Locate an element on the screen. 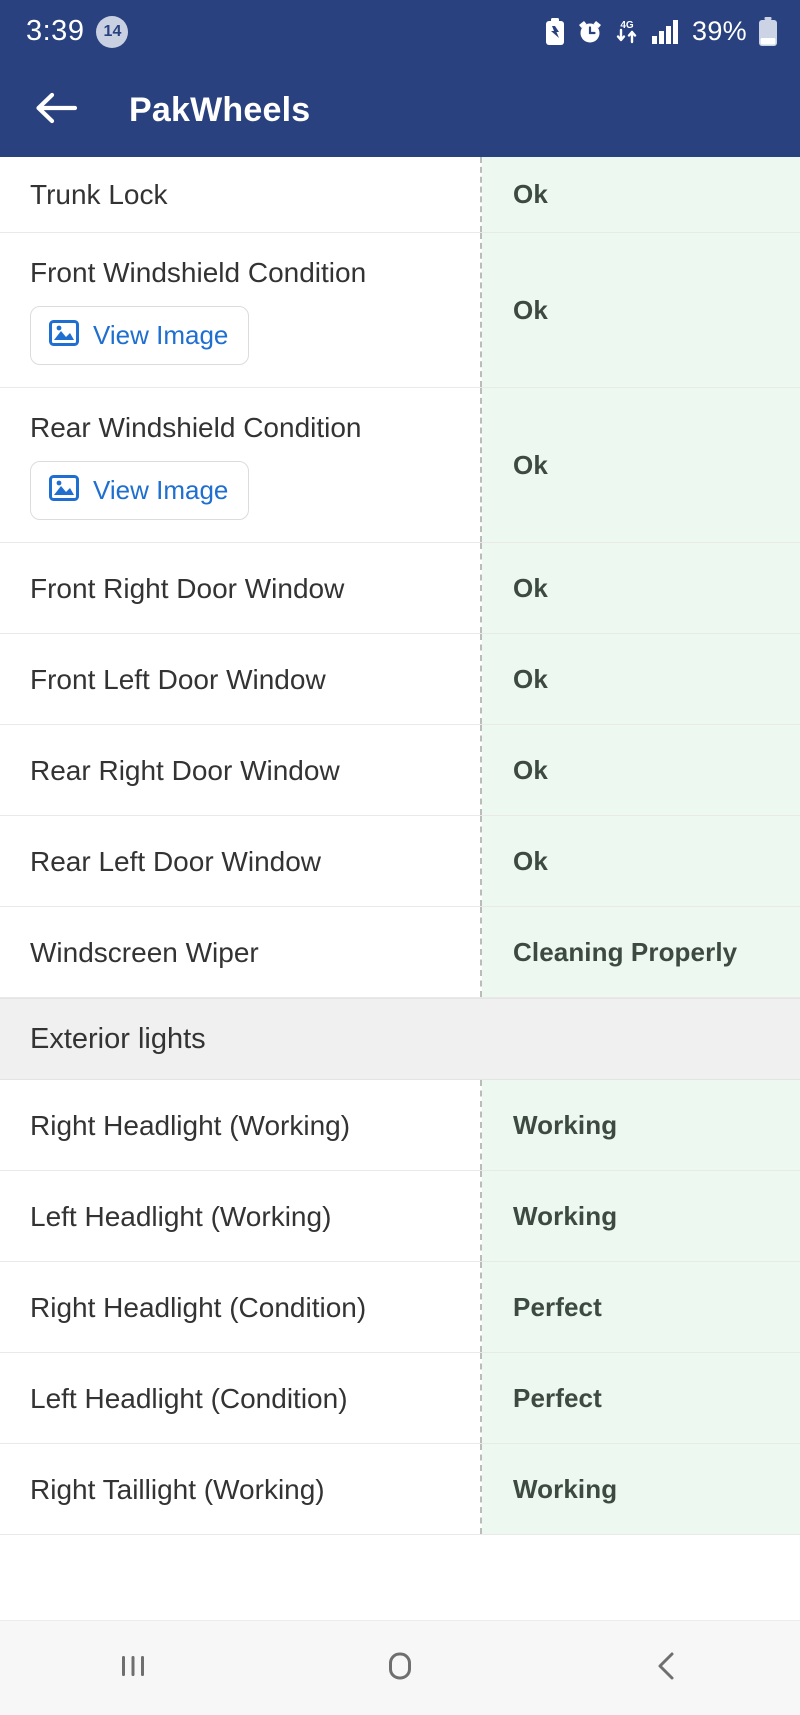  row-value: Cleaning Properly is located at coordinates (625, 951).